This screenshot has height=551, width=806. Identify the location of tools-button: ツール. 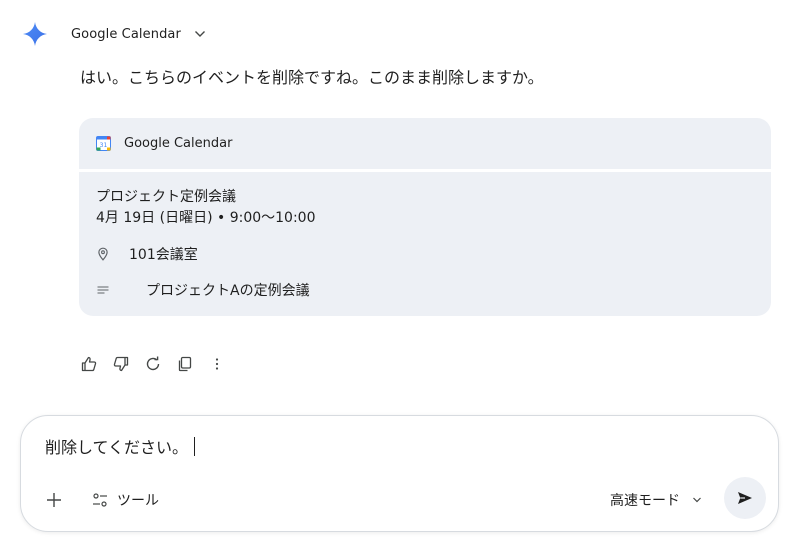
(125, 500).